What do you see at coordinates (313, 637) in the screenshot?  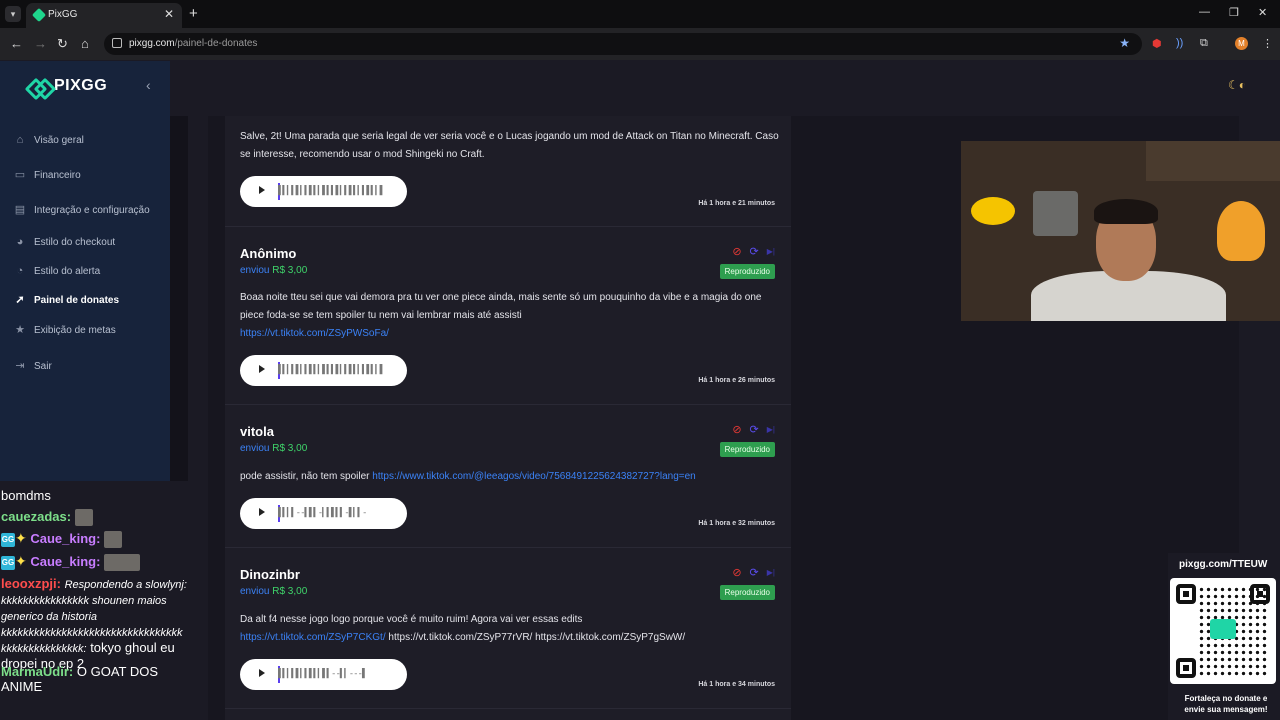 I see `donation-link: https://vt.tiktok.com/ZSyP7CKGt/` at bounding box center [313, 637].